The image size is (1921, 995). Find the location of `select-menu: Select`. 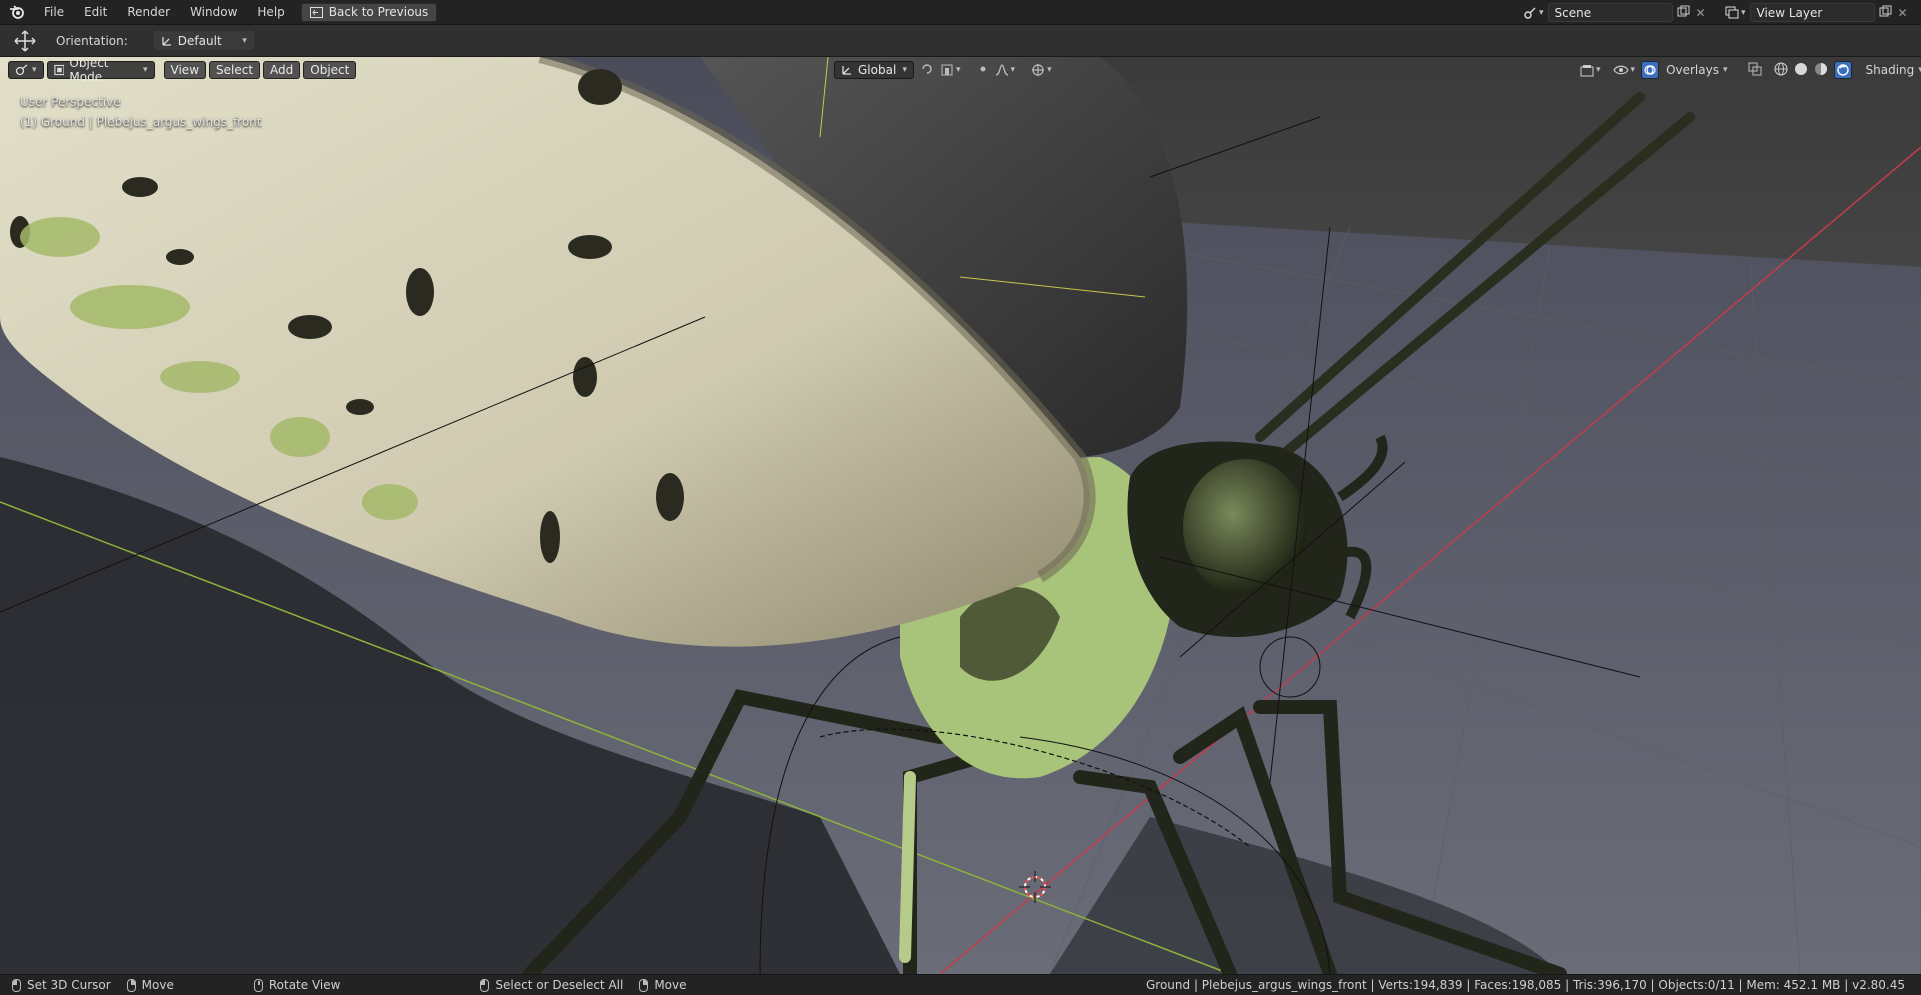

select-menu: Select is located at coordinates (235, 70).